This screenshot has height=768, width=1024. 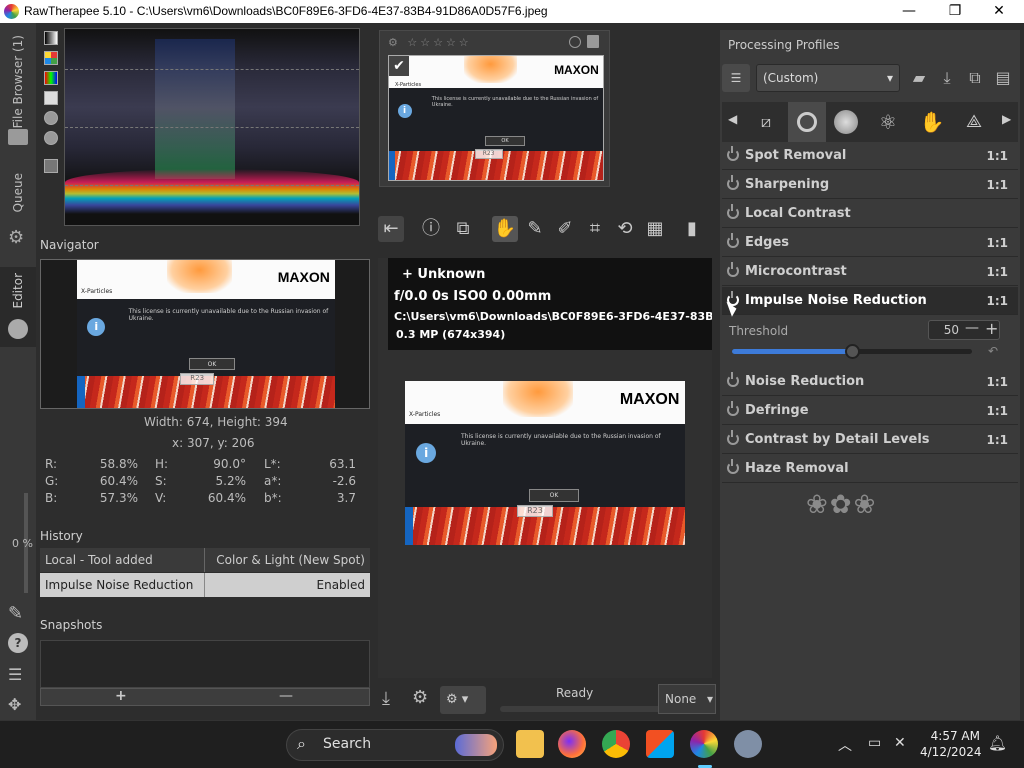 I want to click on histogram-bar-icon, so click(x=51, y=166).